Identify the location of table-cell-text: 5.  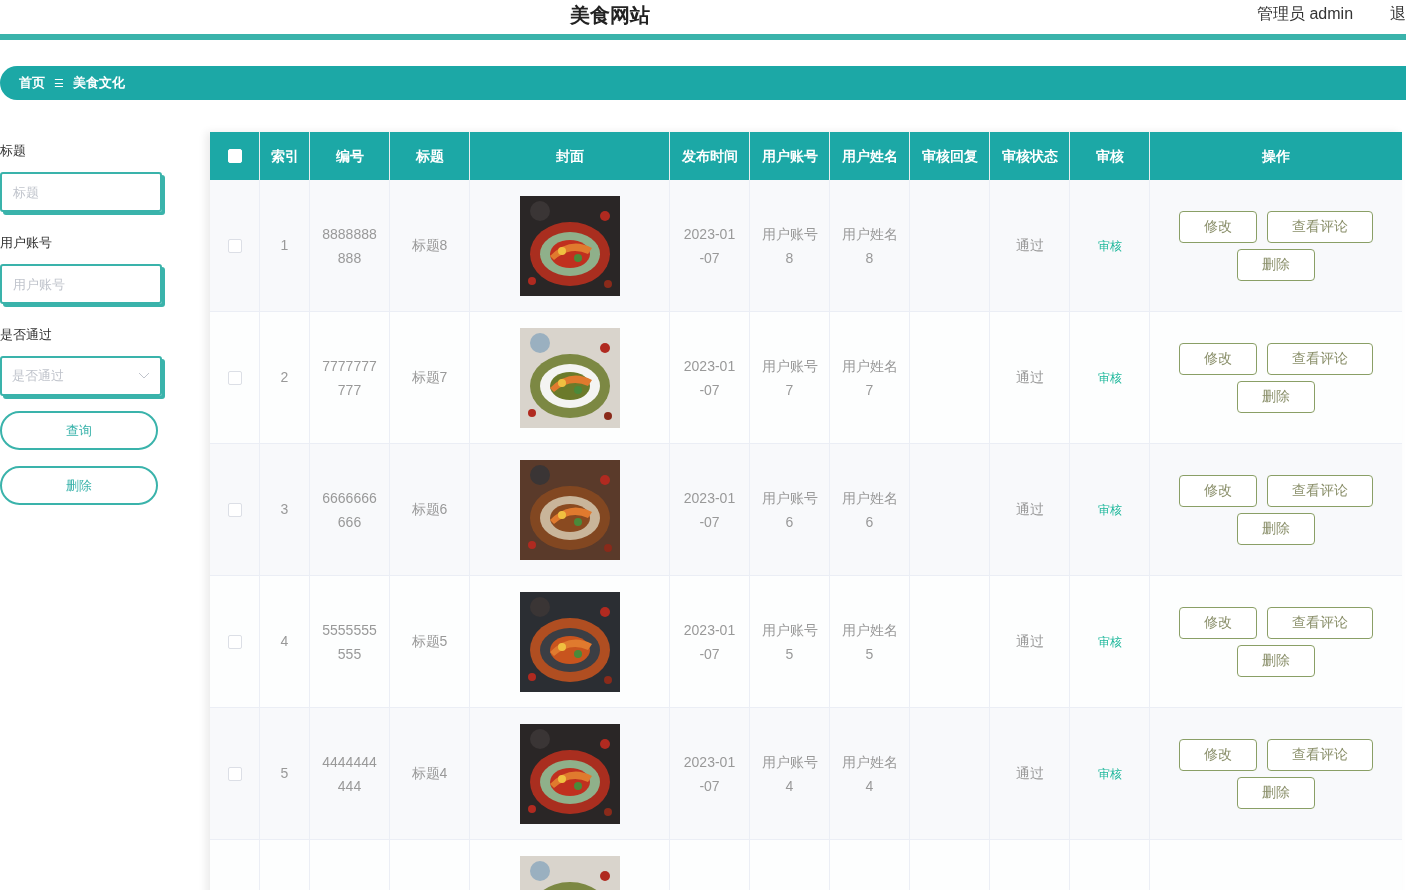
(284, 773).